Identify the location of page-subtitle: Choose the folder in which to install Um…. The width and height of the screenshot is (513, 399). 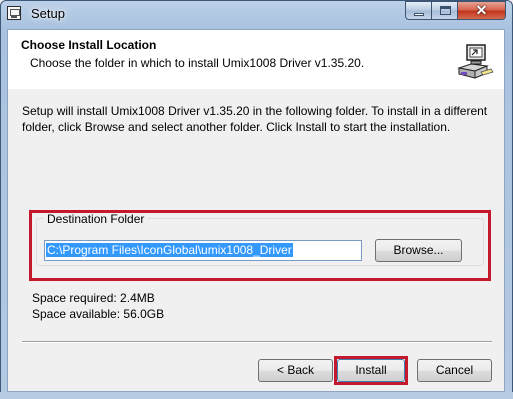
(197, 63).